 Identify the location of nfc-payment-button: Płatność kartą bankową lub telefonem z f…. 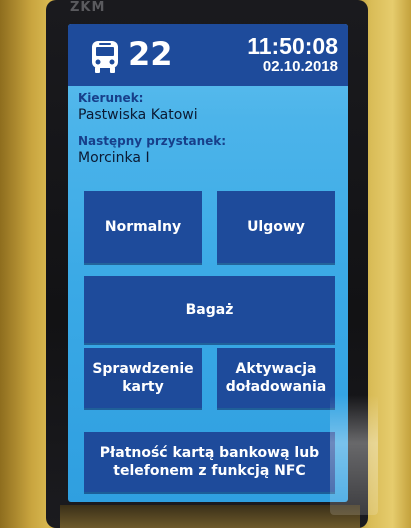
(209, 462).